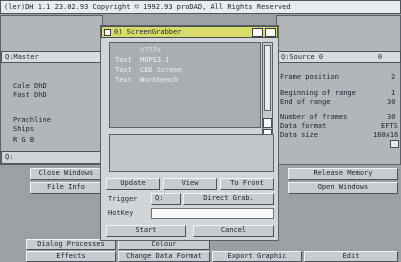  What do you see at coordinates (391, 102) in the screenshot?
I see `range-end-value: 30` at bounding box center [391, 102].